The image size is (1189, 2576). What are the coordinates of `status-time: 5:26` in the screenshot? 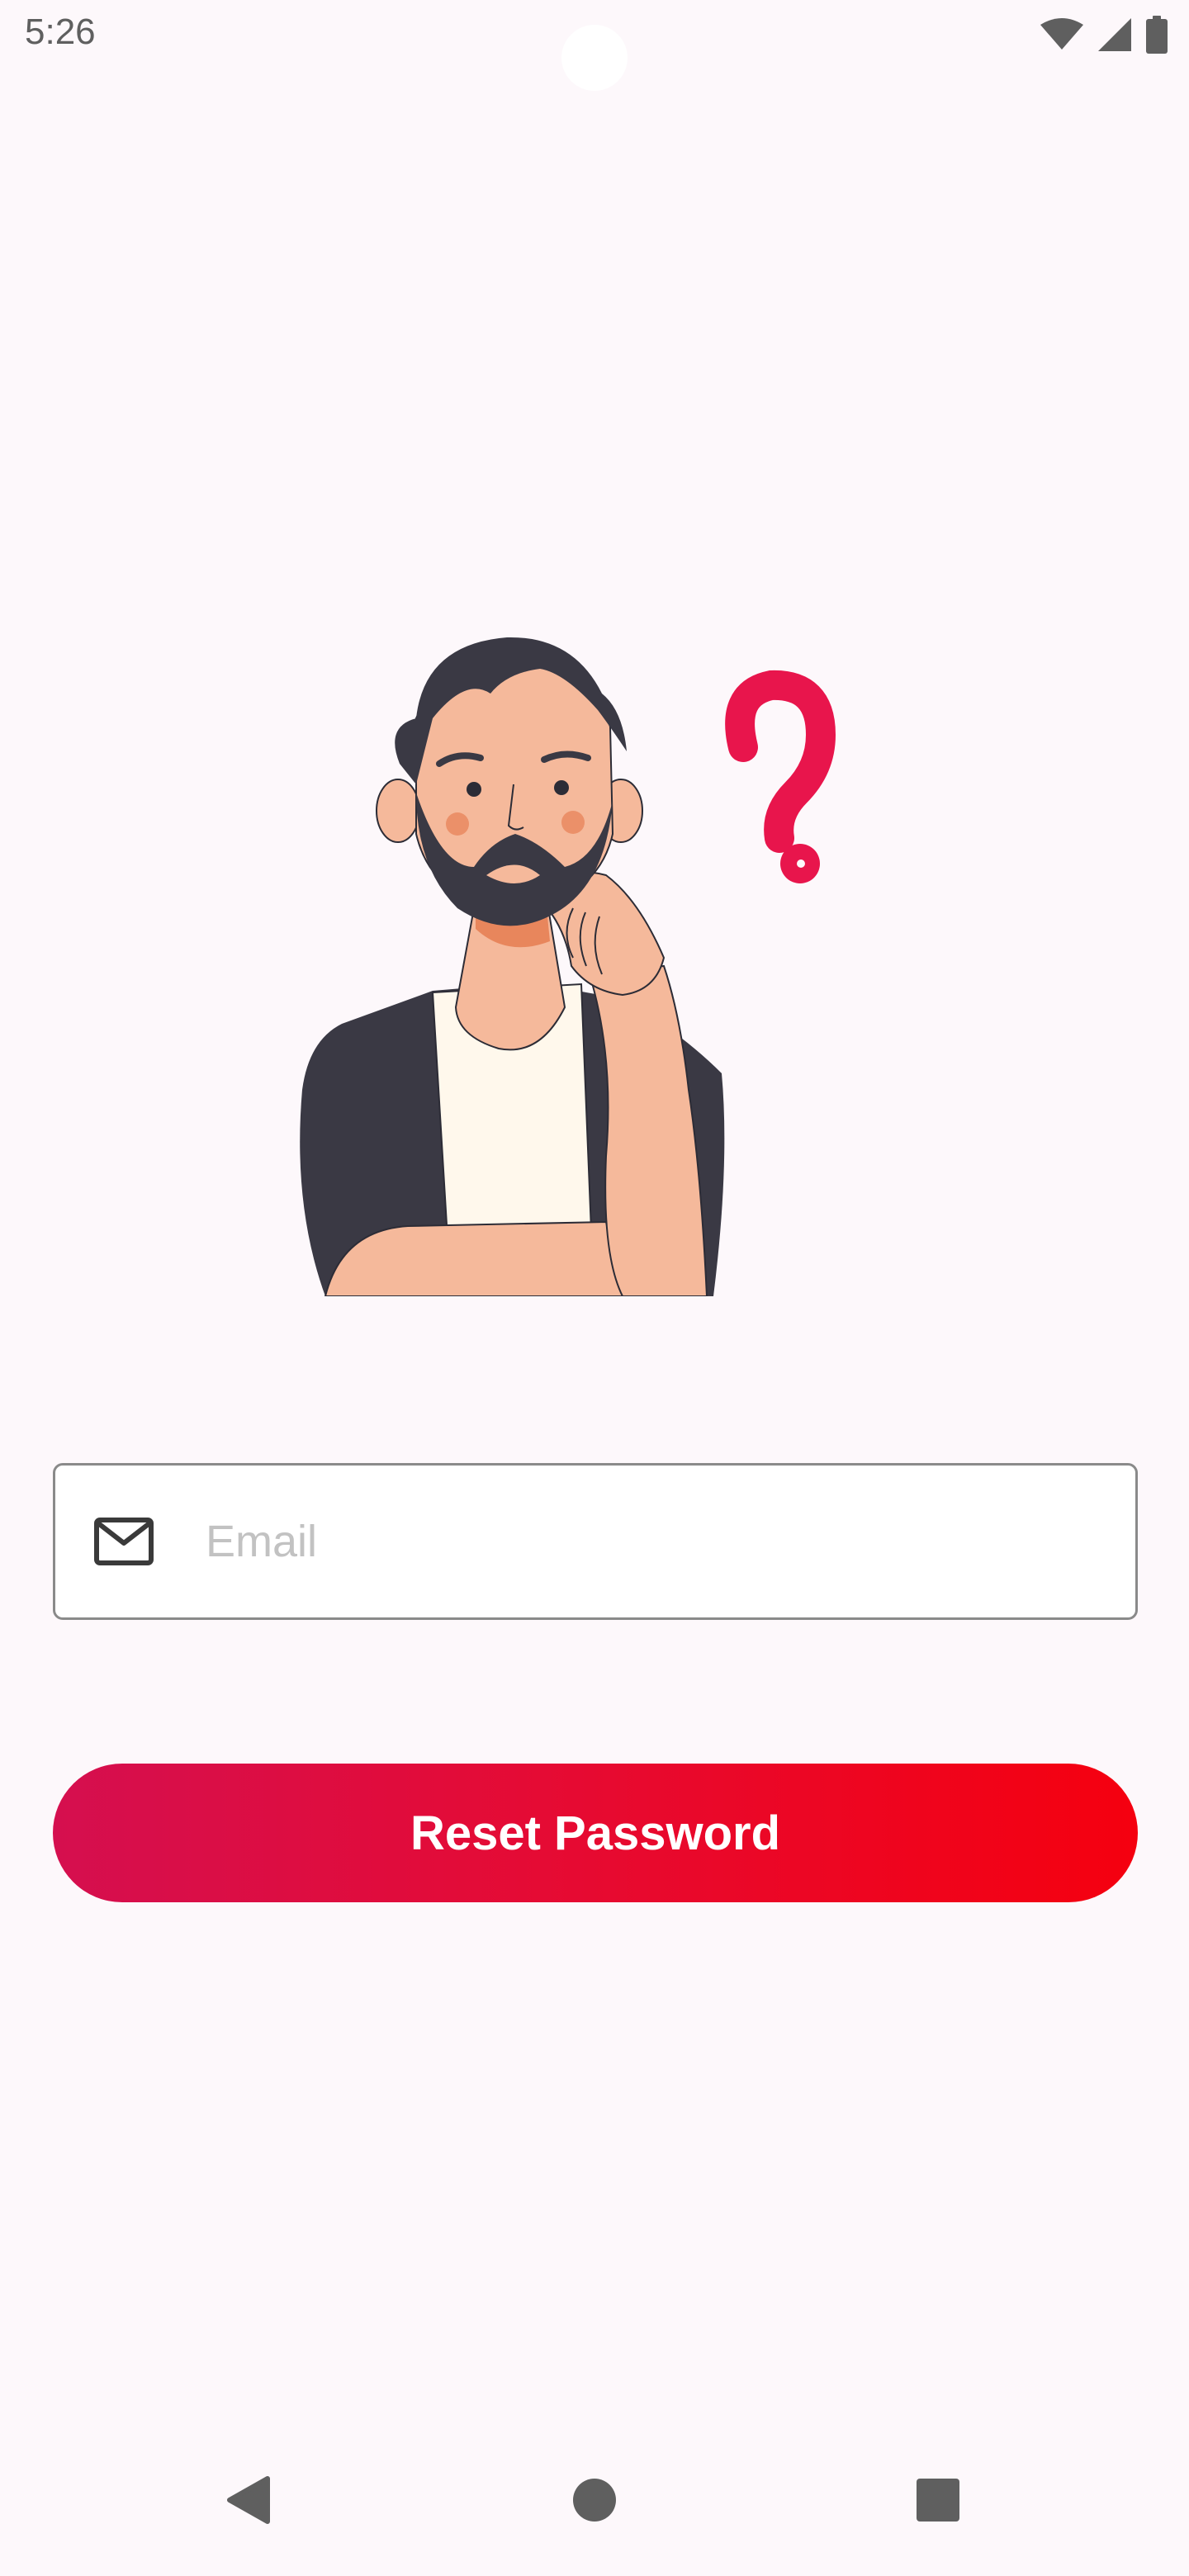 It's located at (60, 32).